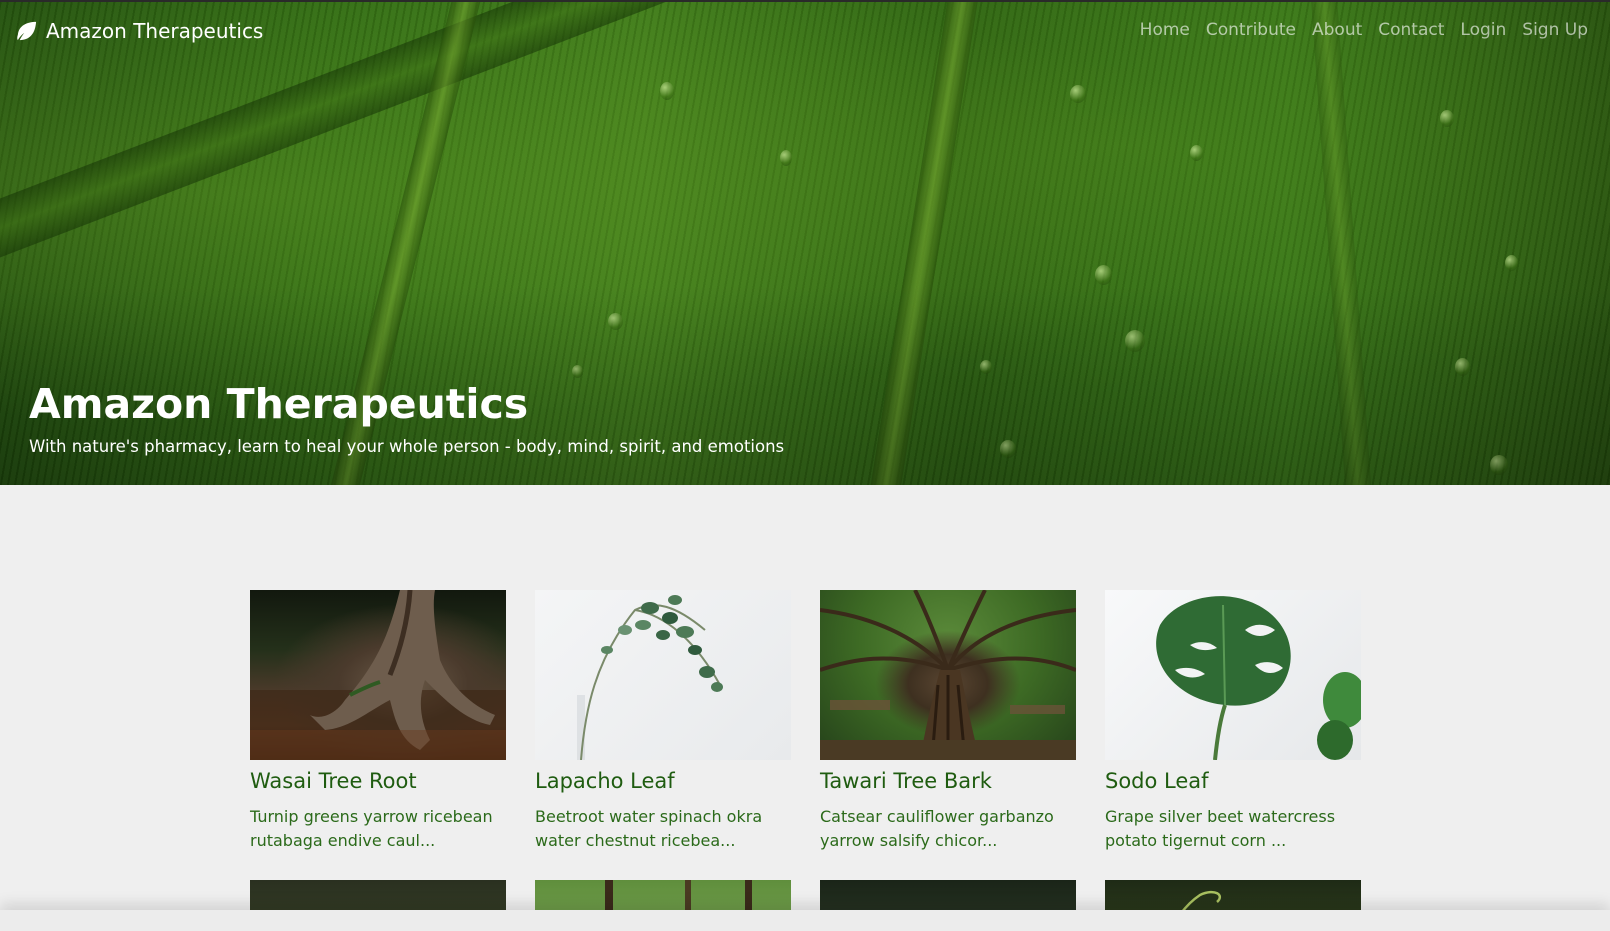  I want to click on card-image-wasai-root, so click(378, 675).